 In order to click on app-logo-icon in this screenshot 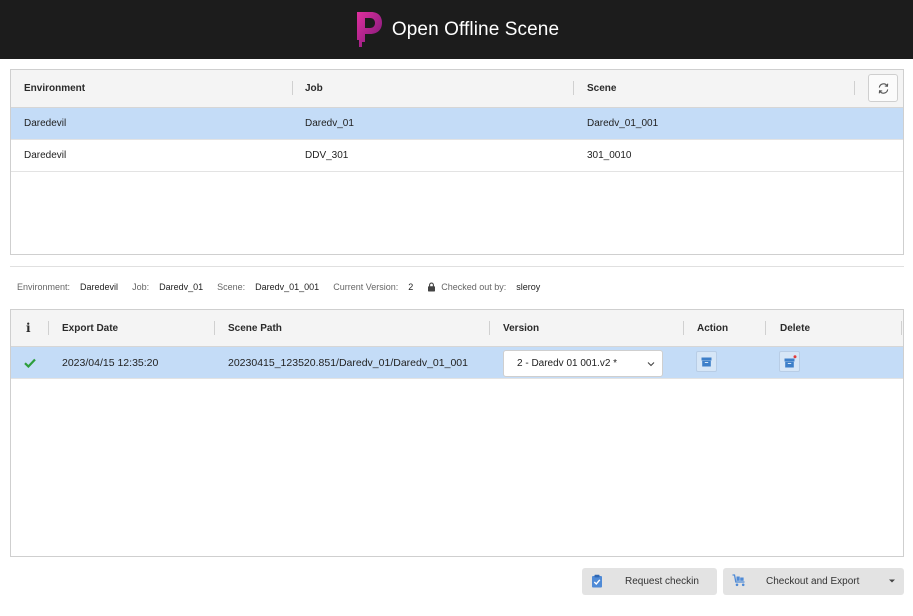, I will do `click(369, 29)`.